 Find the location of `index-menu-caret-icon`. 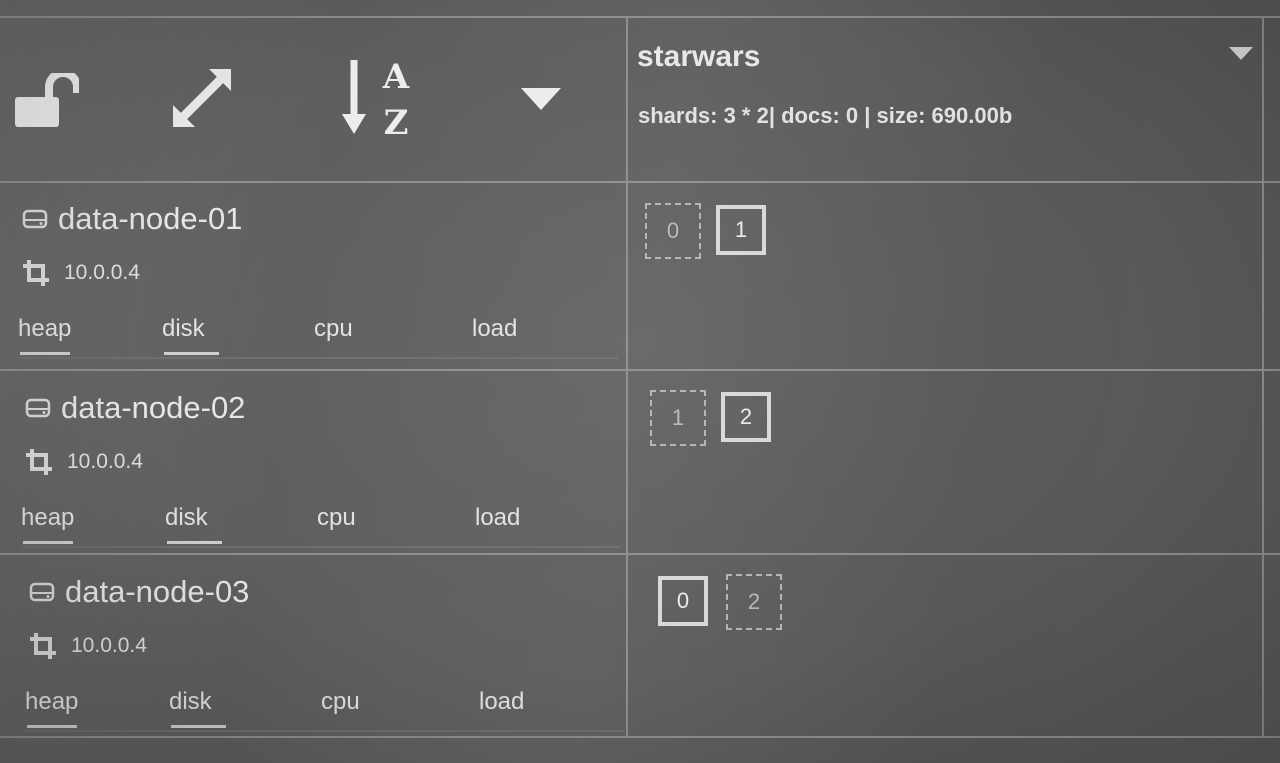

index-menu-caret-icon is located at coordinates (1241, 56).